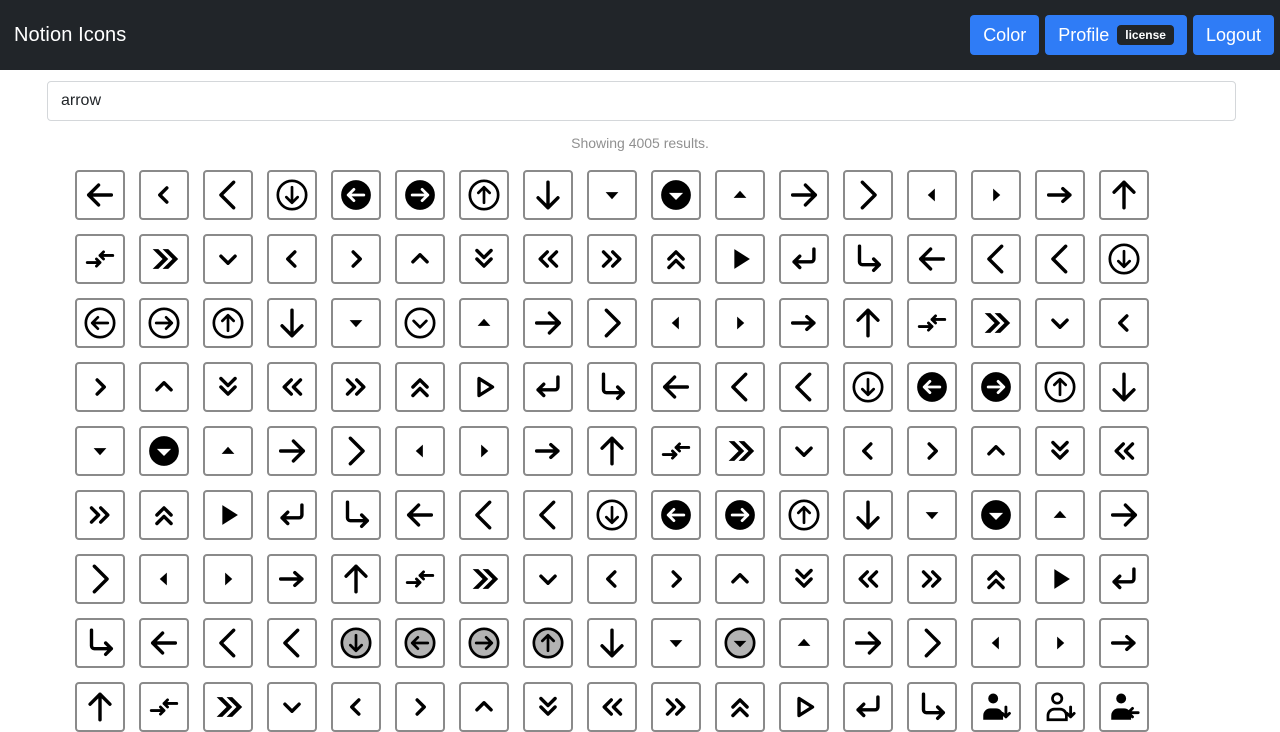  What do you see at coordinates (1116, 35) in the screenshot?
I see `profile-button: Profile license` at bounding box center [1116, 35].